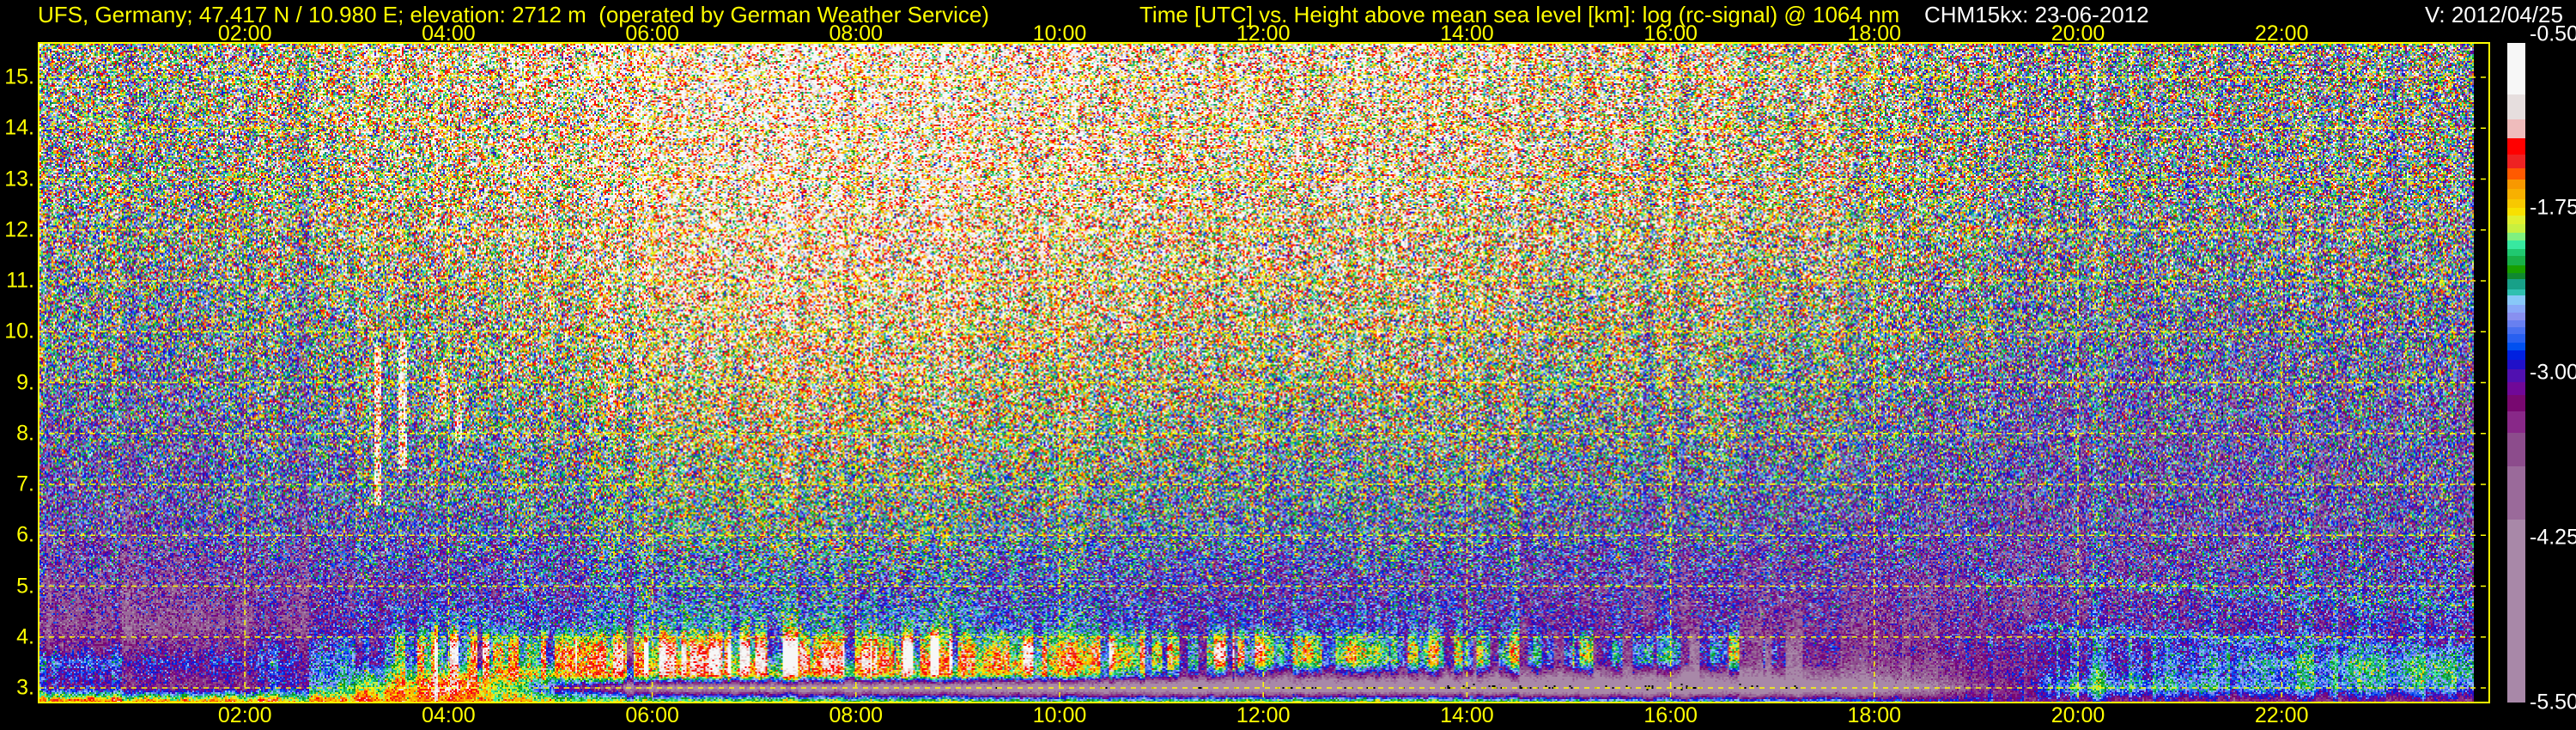 The height and width of the screenshot is (730, 2576). What do you see at coordinates (449, 33) in the screenshot?
I see `x-tick-label-top: 04:00` at bounding box center [449, 33].